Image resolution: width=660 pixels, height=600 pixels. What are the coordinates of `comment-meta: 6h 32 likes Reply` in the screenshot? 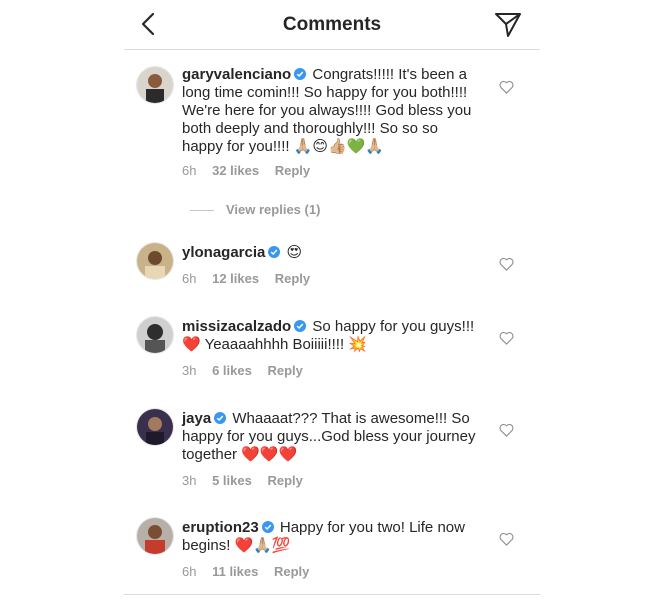 It's located at (252, 170).